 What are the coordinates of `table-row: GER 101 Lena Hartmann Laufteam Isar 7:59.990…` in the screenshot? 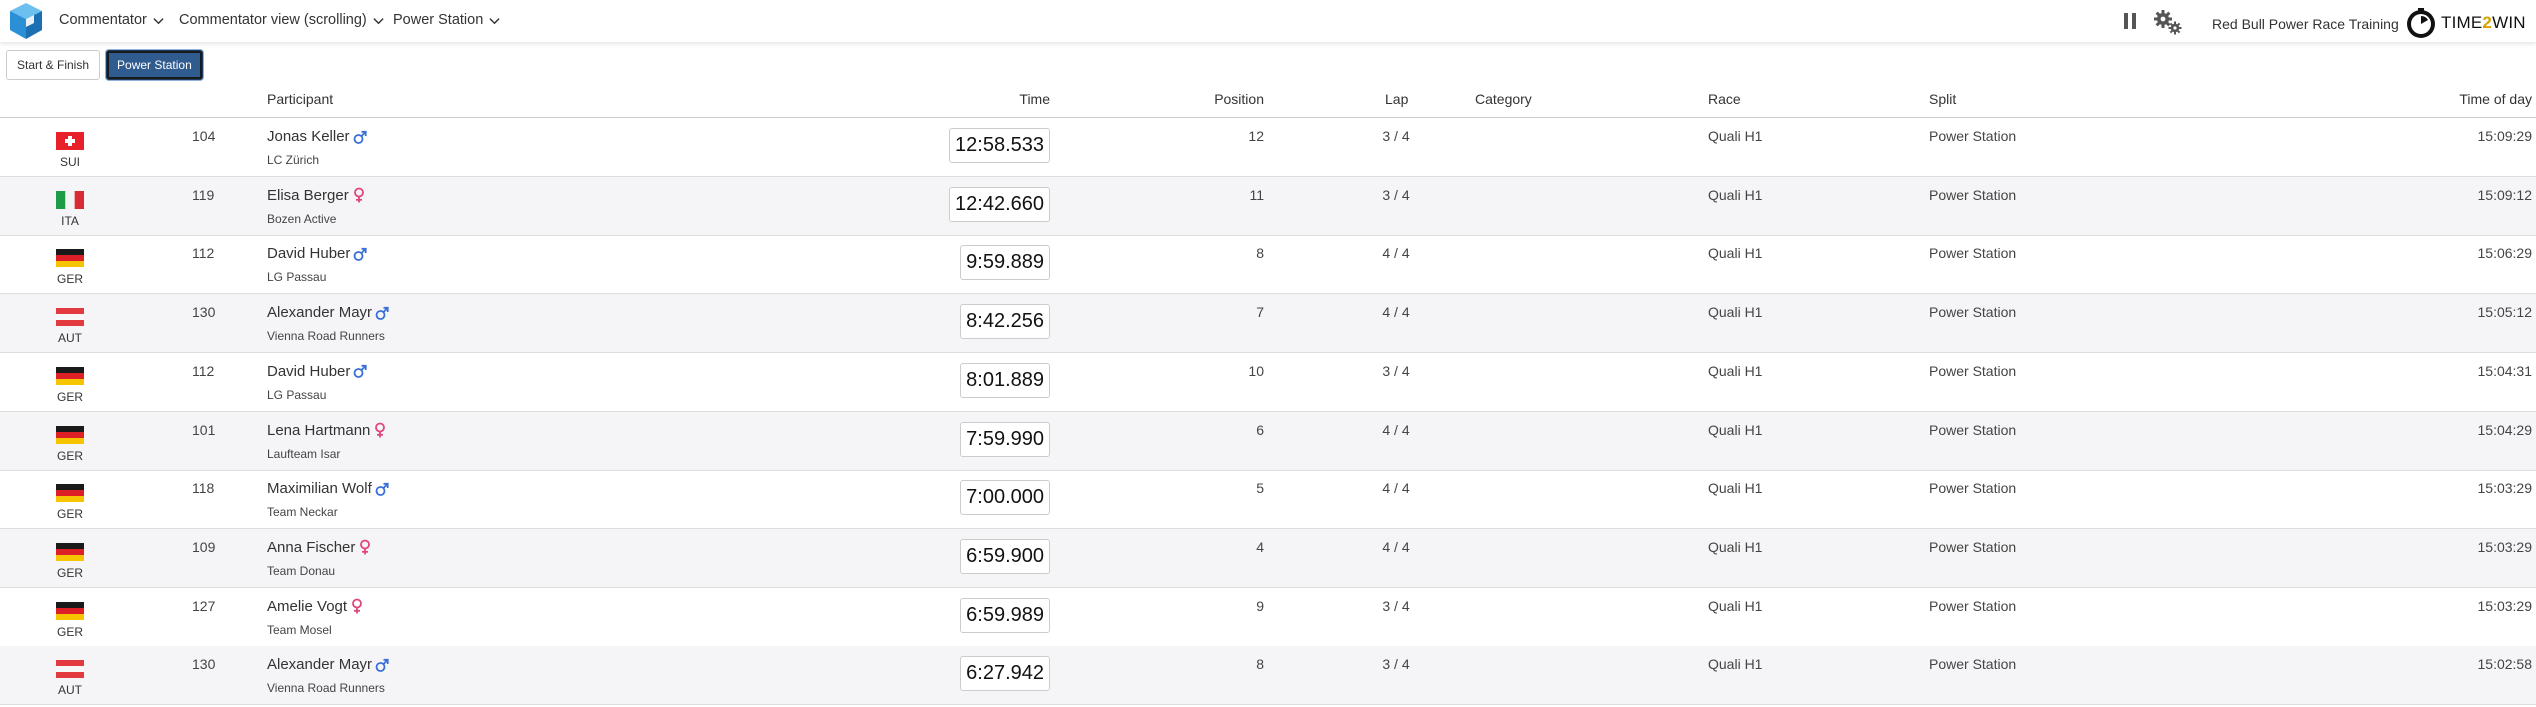 It's located at (1268, 441).